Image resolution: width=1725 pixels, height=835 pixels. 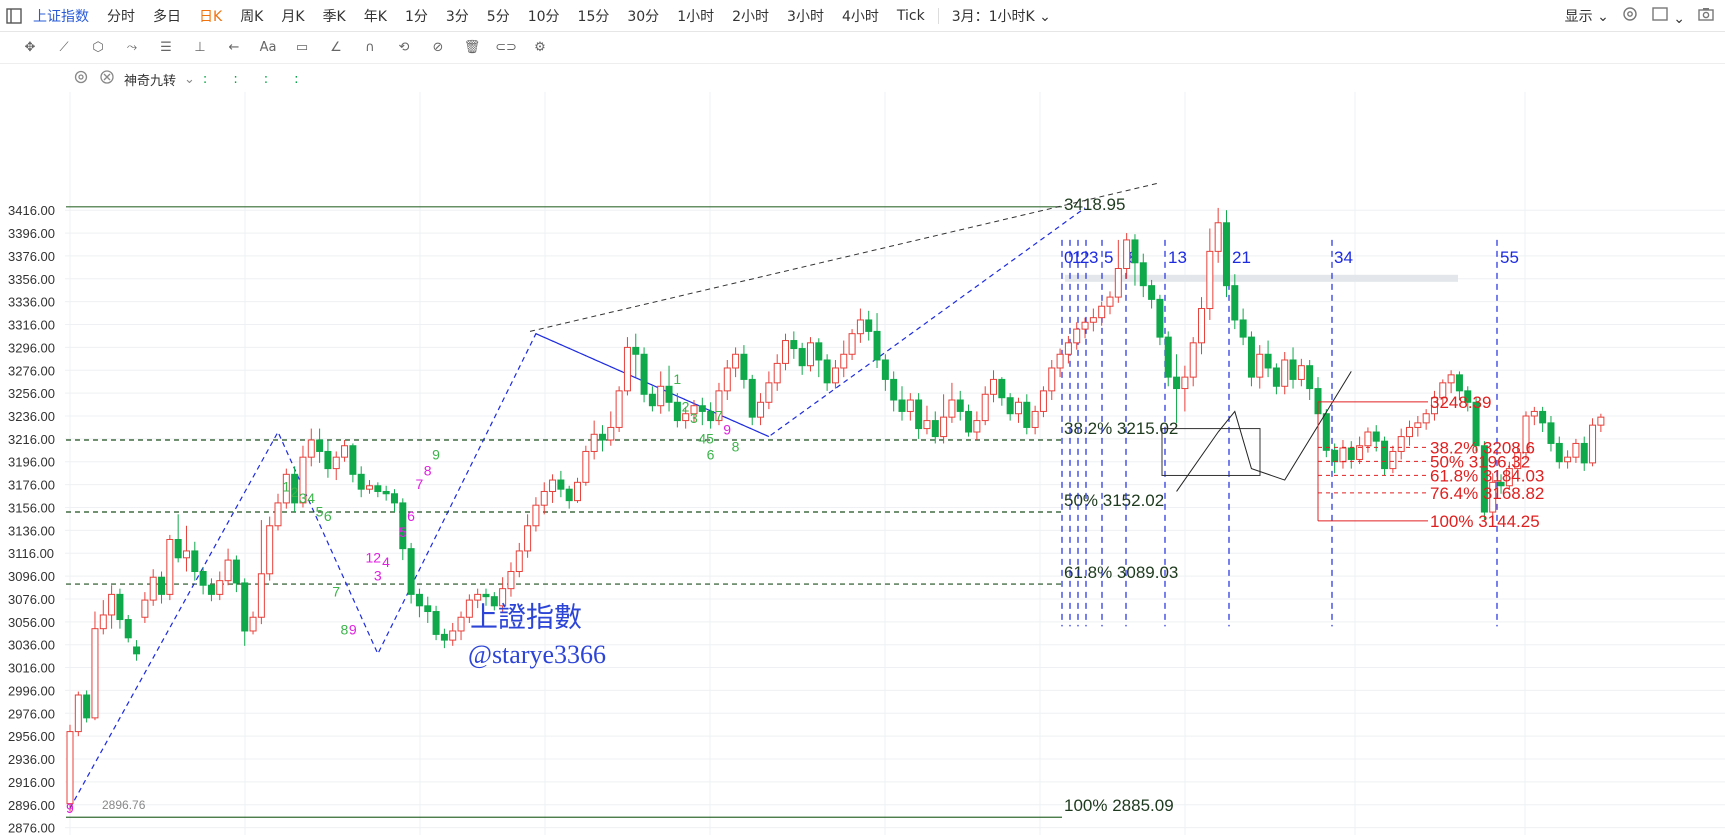 I want to click on td-sequence-label: 4, so click(x=386, y=562).